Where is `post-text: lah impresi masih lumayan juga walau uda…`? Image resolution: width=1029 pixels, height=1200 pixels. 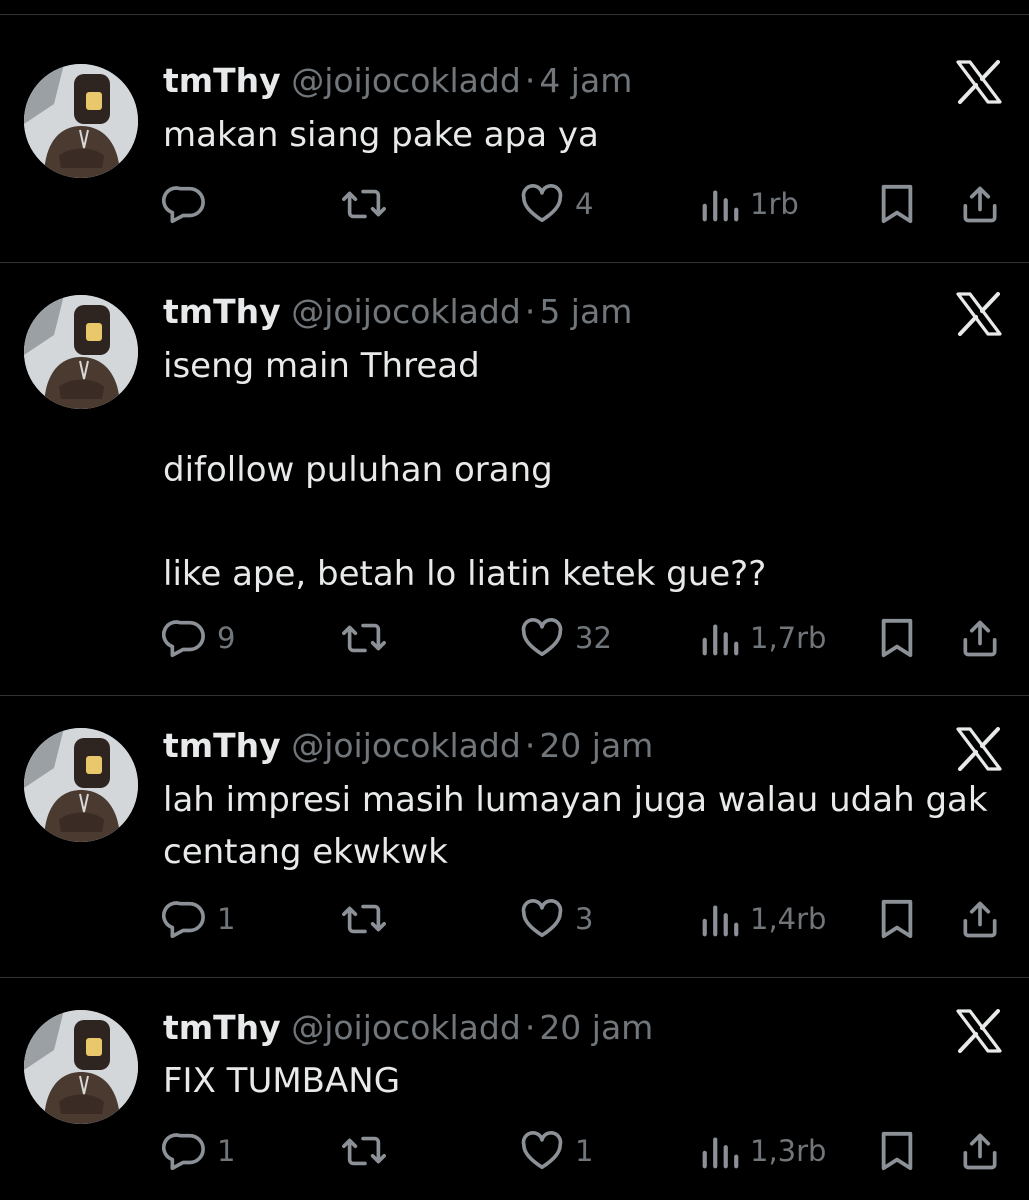 post-text: lah impresi masih lumayan juga walau uda… is located at coordinates (585, 826).